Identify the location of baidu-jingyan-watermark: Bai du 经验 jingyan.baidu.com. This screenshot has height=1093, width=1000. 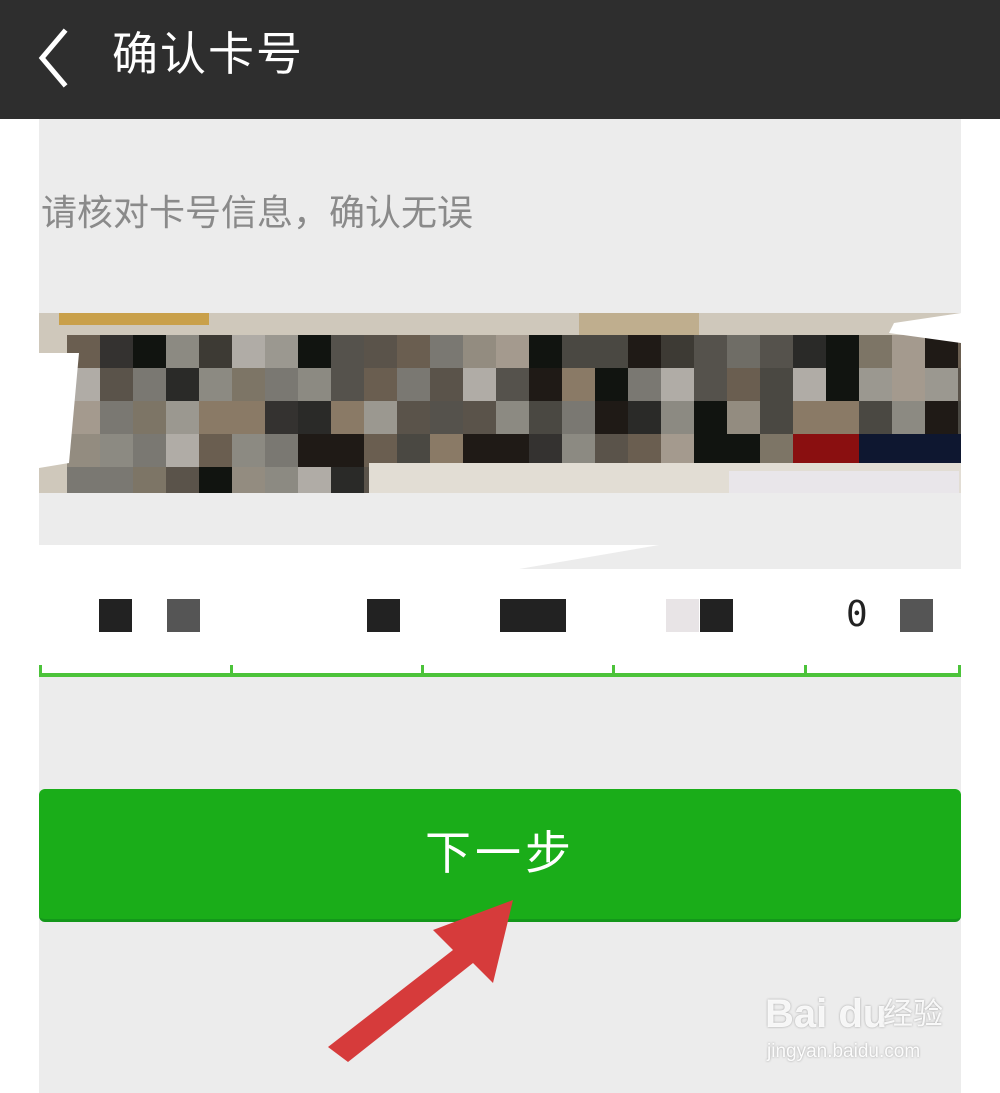
(860, 1027).